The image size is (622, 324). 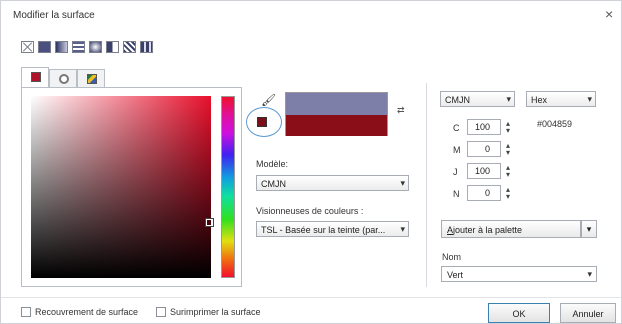 I want to click on footer-divider, so click(x=311, y=297).